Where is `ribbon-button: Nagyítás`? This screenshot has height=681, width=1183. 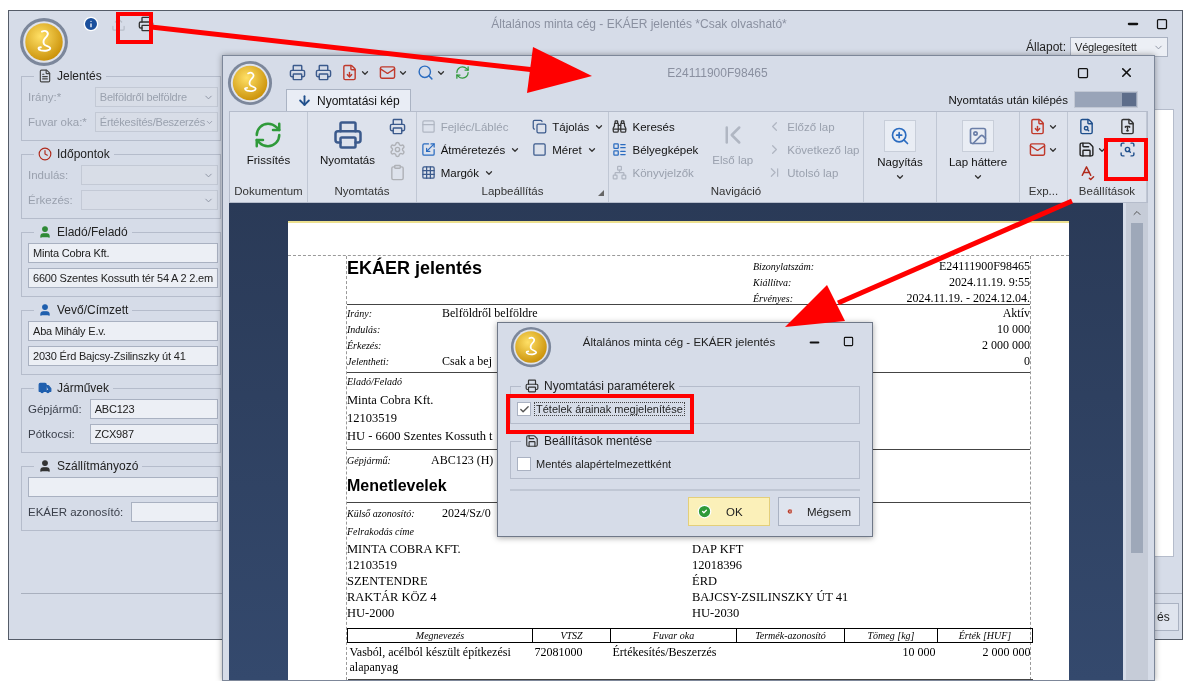
ribbon-button: Nagyítás is located at coordinates (900, 149).